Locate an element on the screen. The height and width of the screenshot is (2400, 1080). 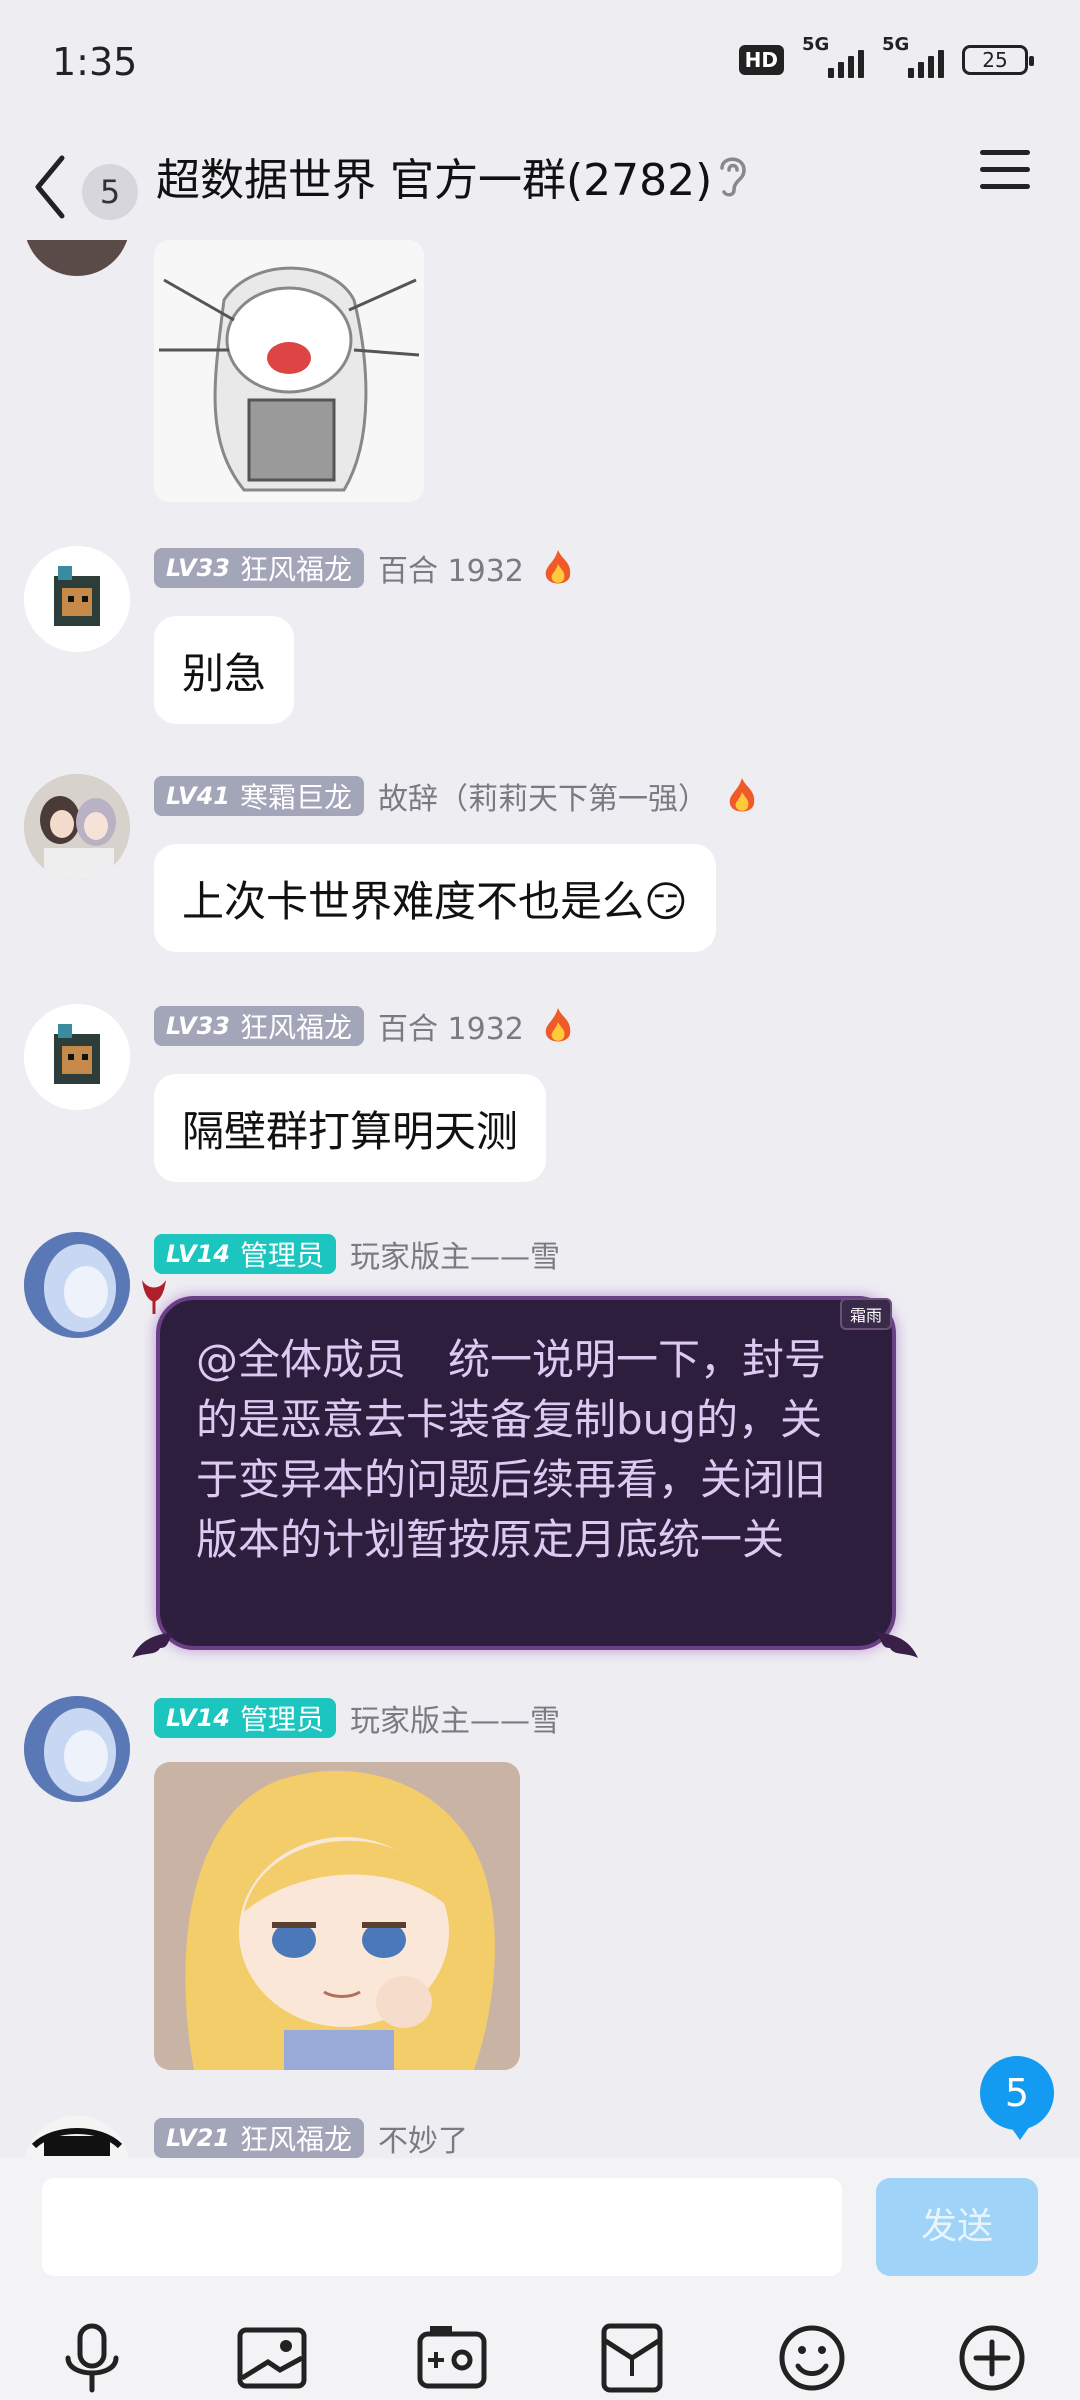
message-bubble: 上次卡世界难度不也是么😏 is located at coordinates (435, 898).